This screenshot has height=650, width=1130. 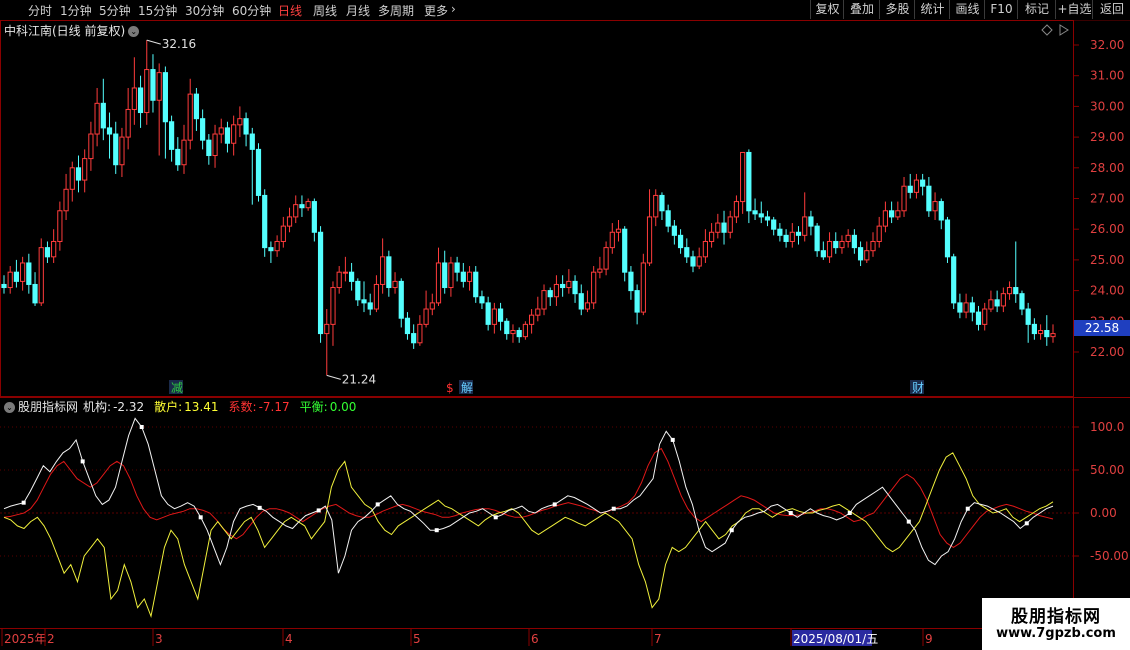 What do you see at coordinates (1056, 617) in the screenshot?
I see `watermark-title: 股朋指标网` at bounding box center [1056, 617].